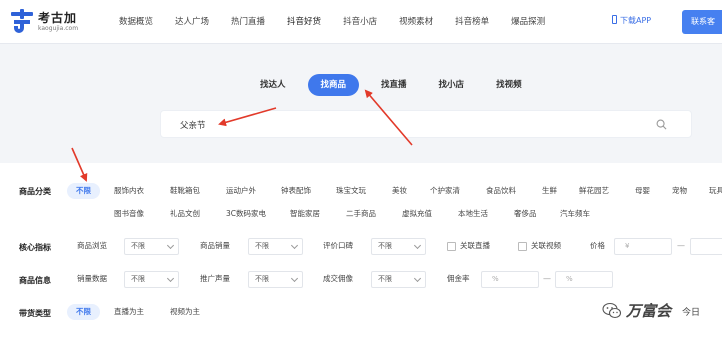 The width and height of the screenshot is (722, 342). Describe the element at coordinates (522, 246) in the screenshot. I see `related-video-checkbox` at that location.